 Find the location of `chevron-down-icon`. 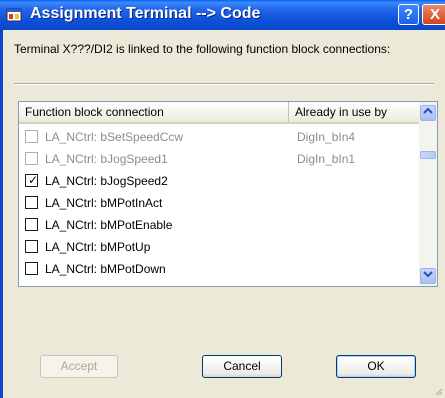

chevron-down-icon is located at coordinates (428, 276).